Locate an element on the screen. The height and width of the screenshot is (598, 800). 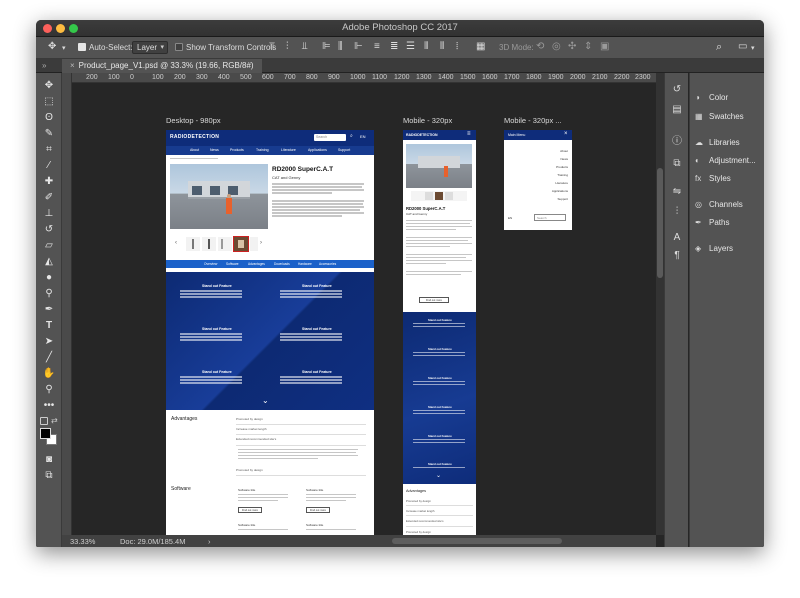
panel-styles: fx Styles is located at coordinates (729, 179).